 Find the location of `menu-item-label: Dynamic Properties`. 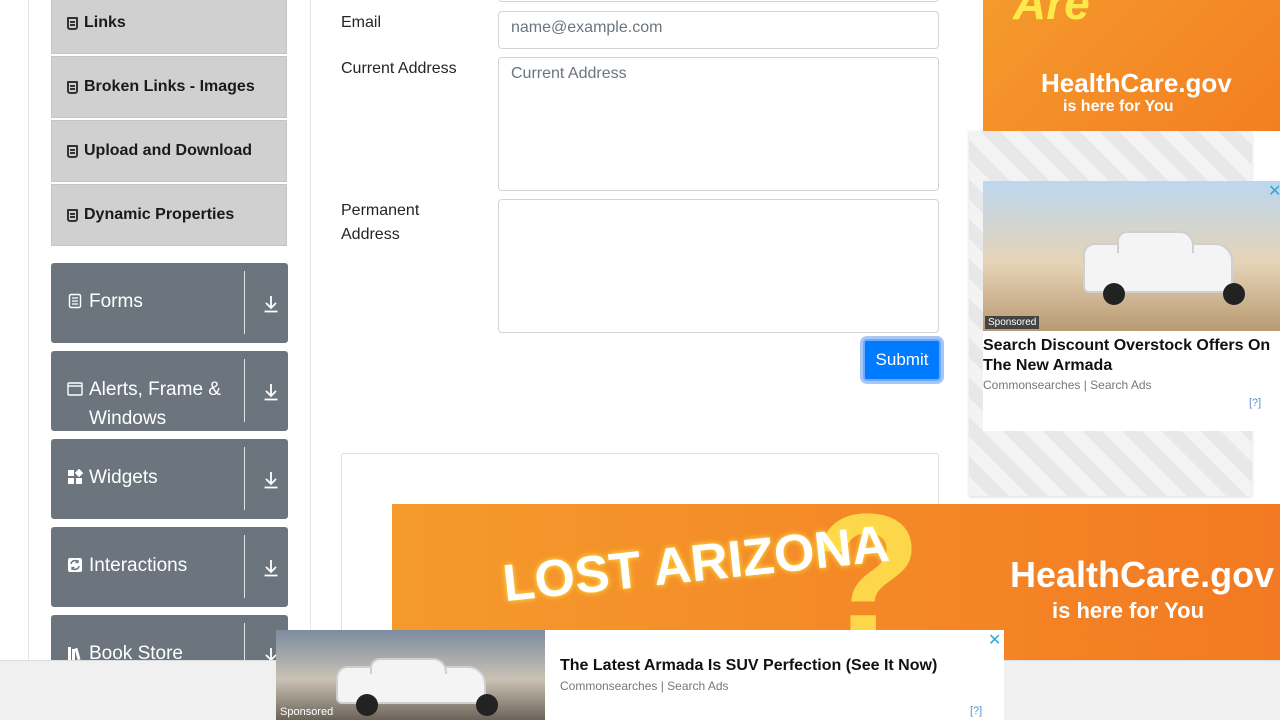

menu-item-label: Dynamic Properties is located at coordinates (159, 214).